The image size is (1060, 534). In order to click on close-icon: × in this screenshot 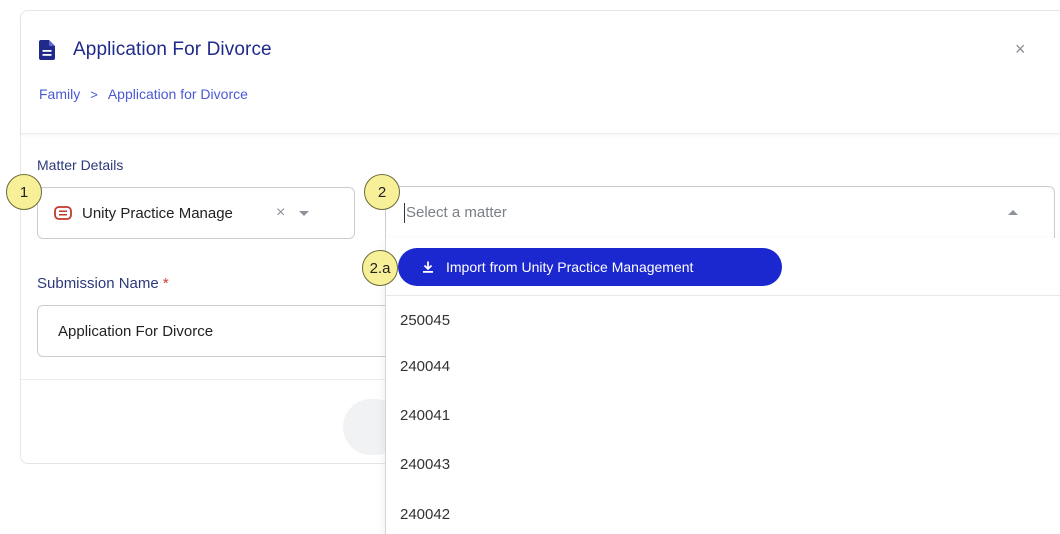, I will do `click(1022, 49)`.